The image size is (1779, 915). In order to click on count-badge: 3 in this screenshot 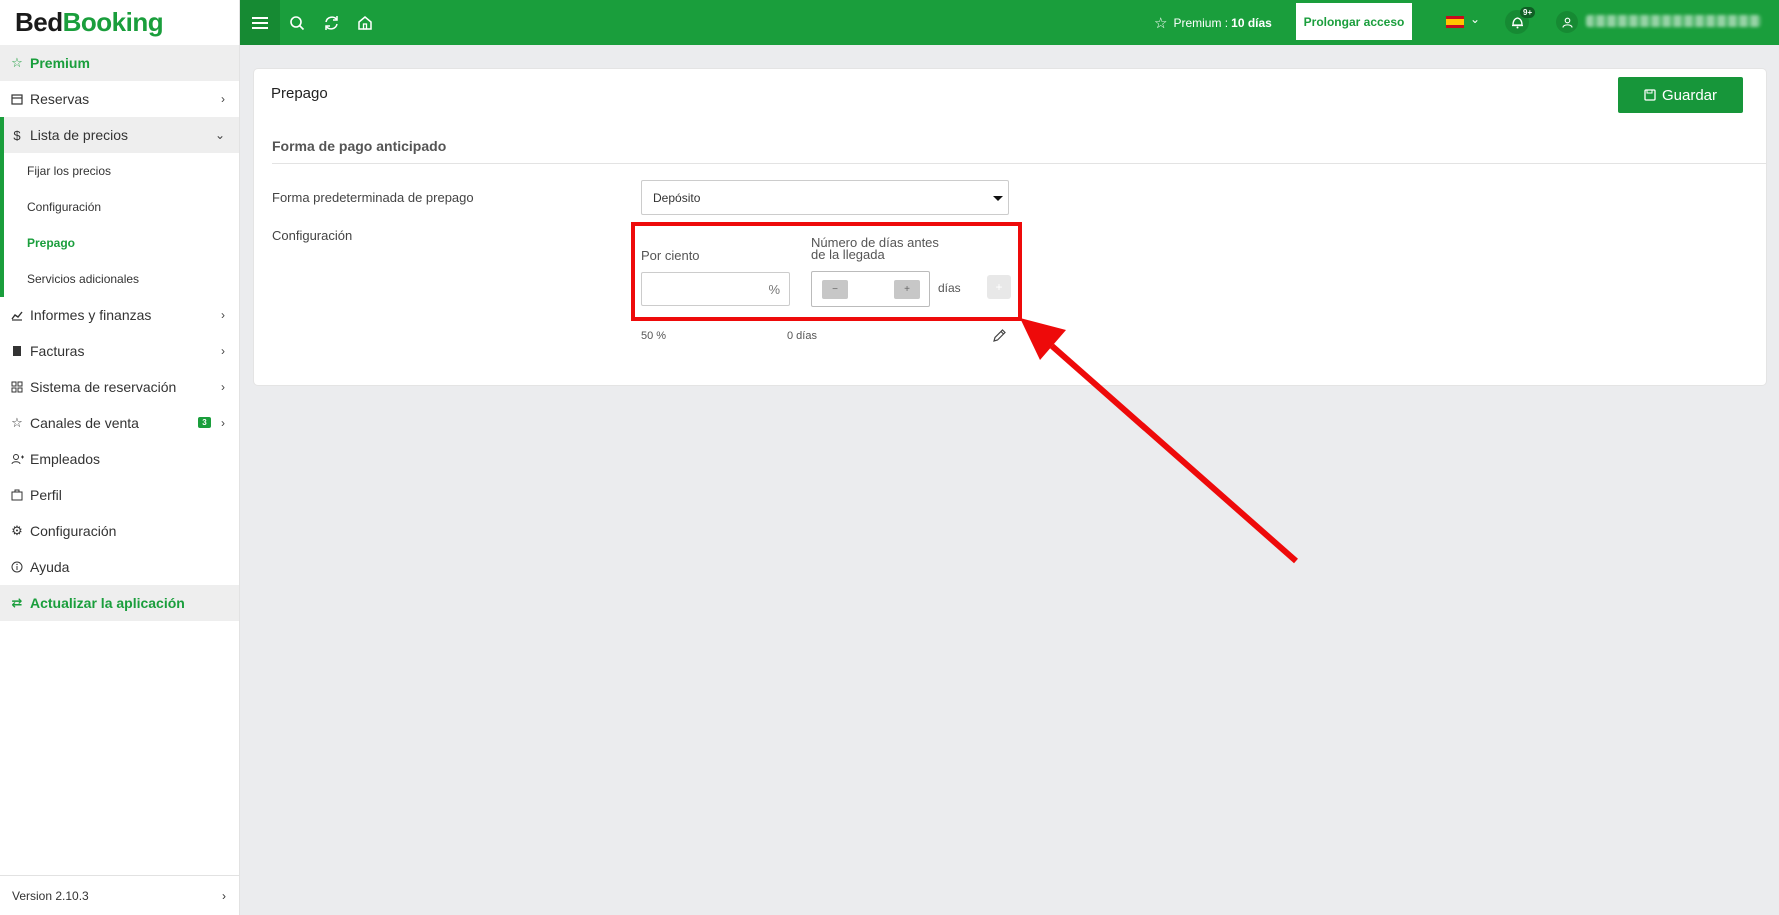, I will do `click(204, 422)`.